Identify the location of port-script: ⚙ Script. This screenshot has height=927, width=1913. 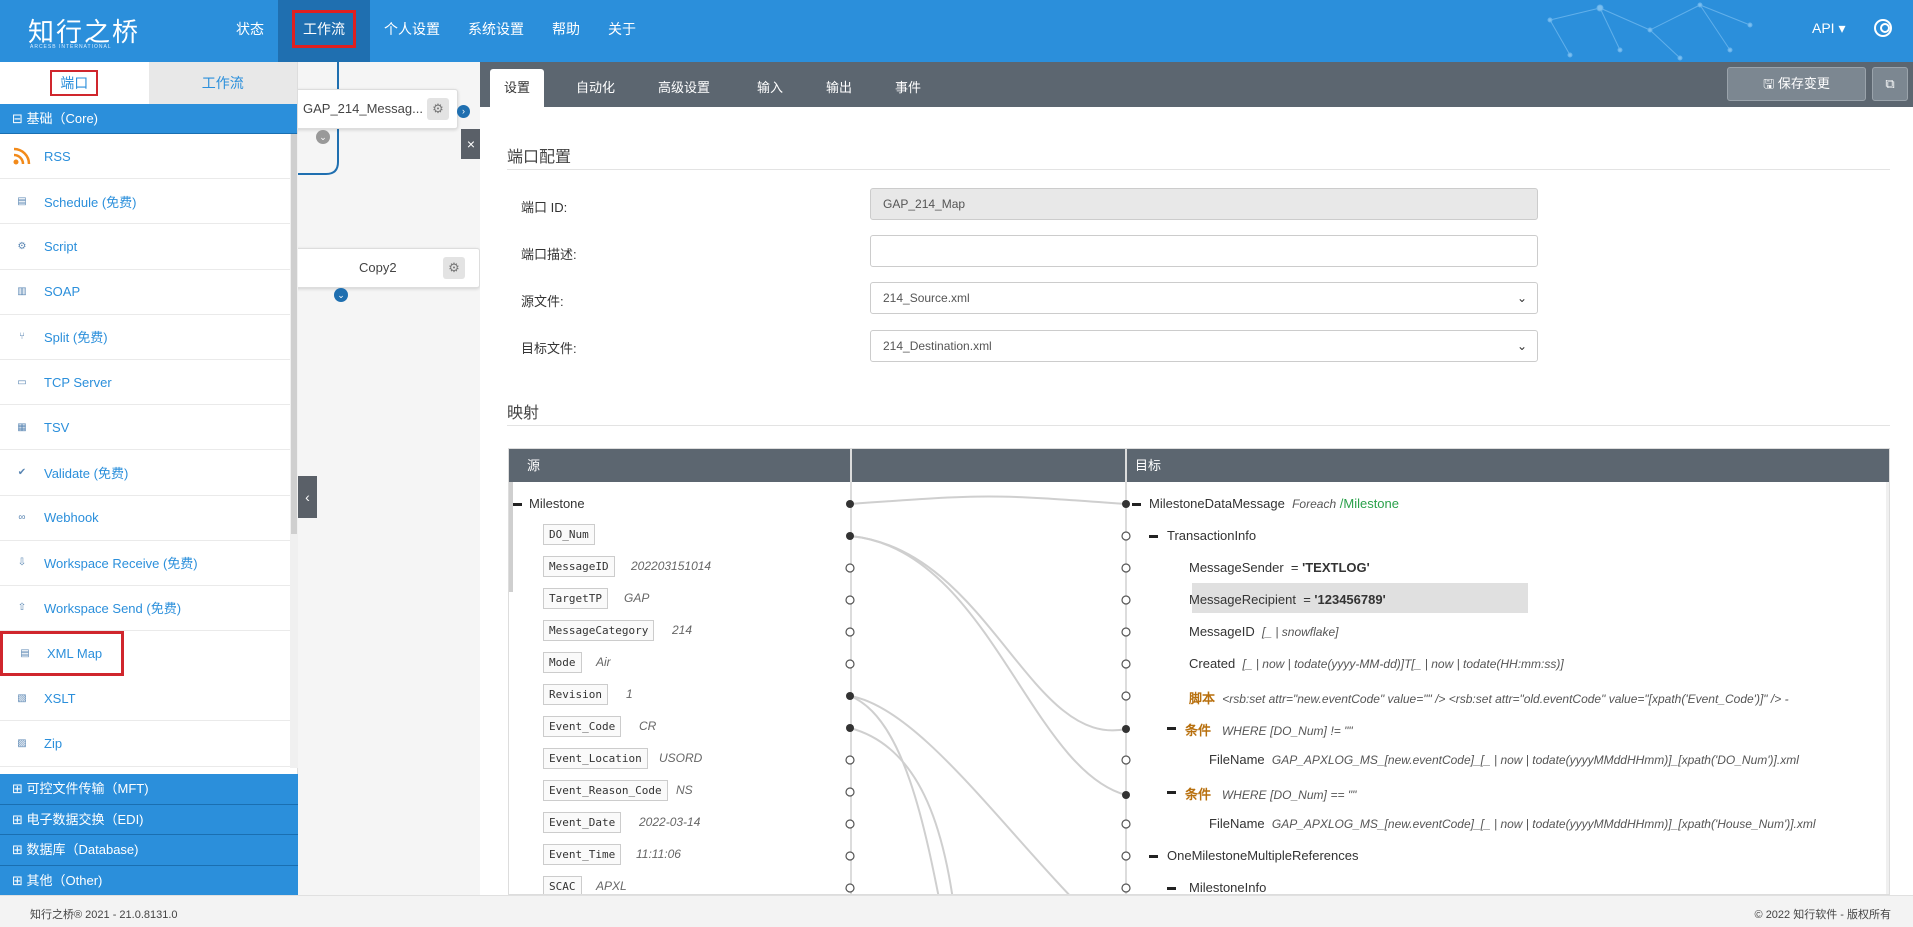
(145, 247).